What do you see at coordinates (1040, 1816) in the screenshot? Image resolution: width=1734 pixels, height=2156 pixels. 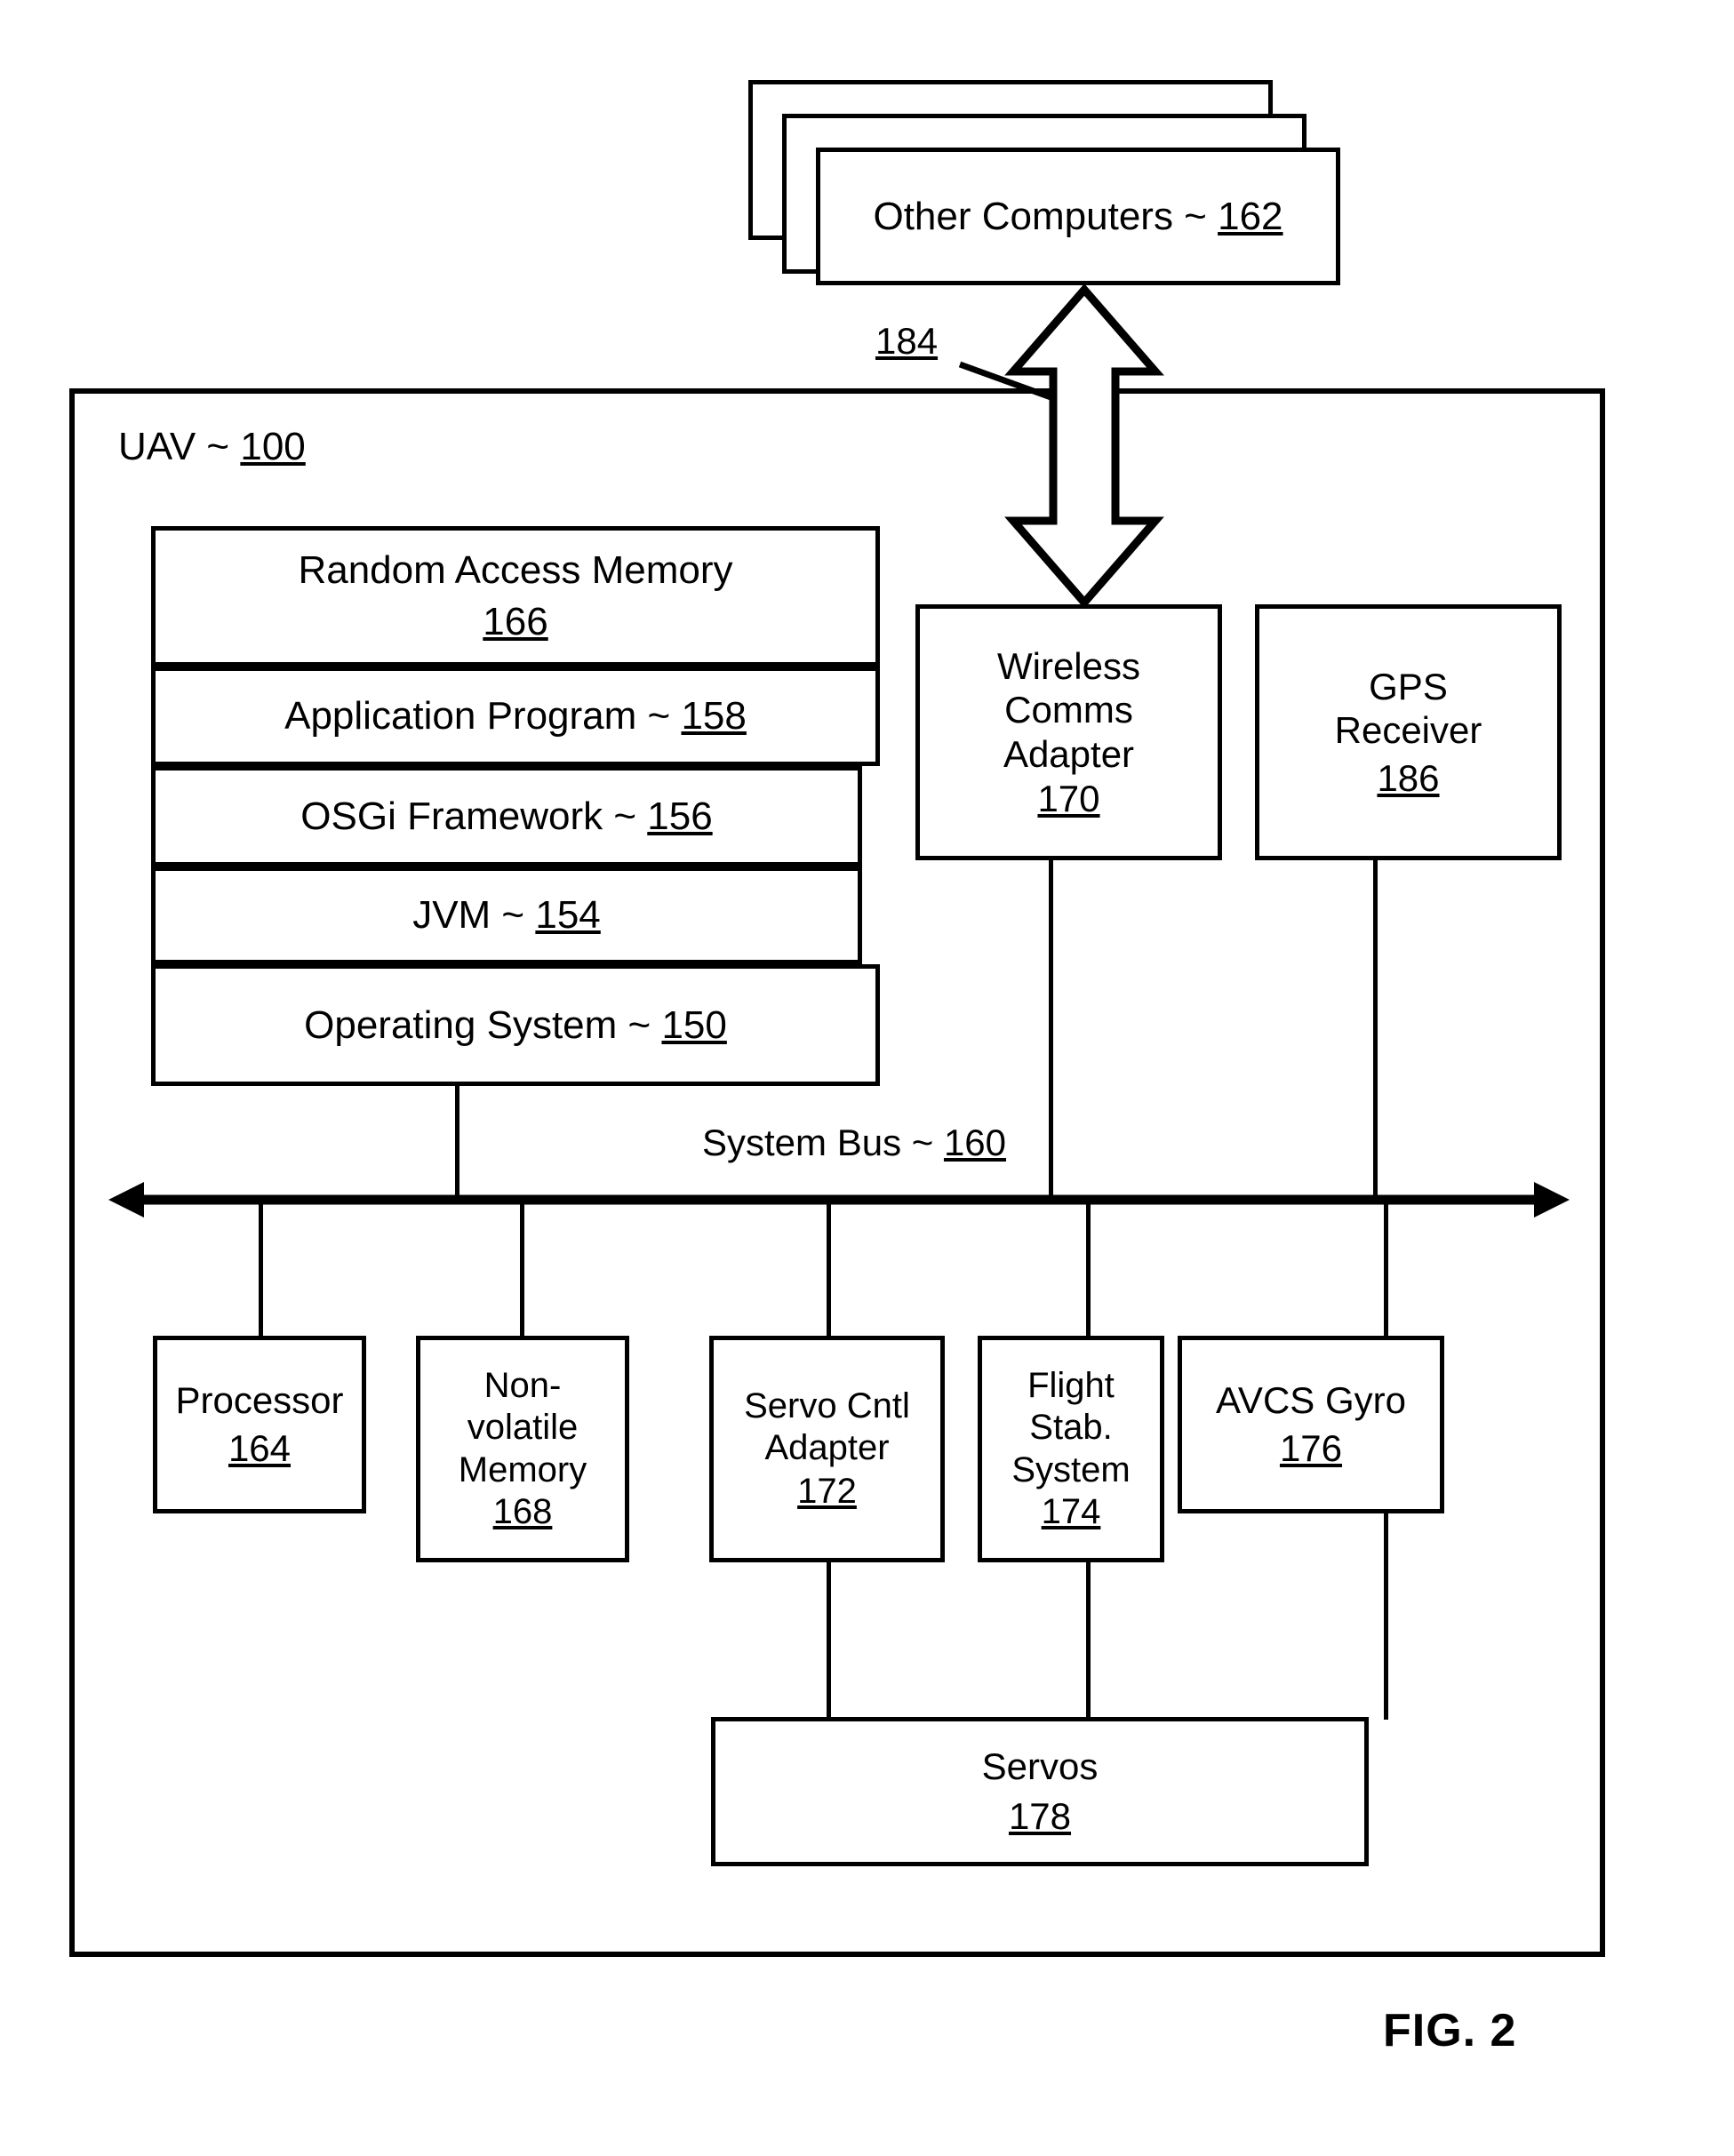 I see `servos-ref: 178` at bounding box center [1040, 1816].